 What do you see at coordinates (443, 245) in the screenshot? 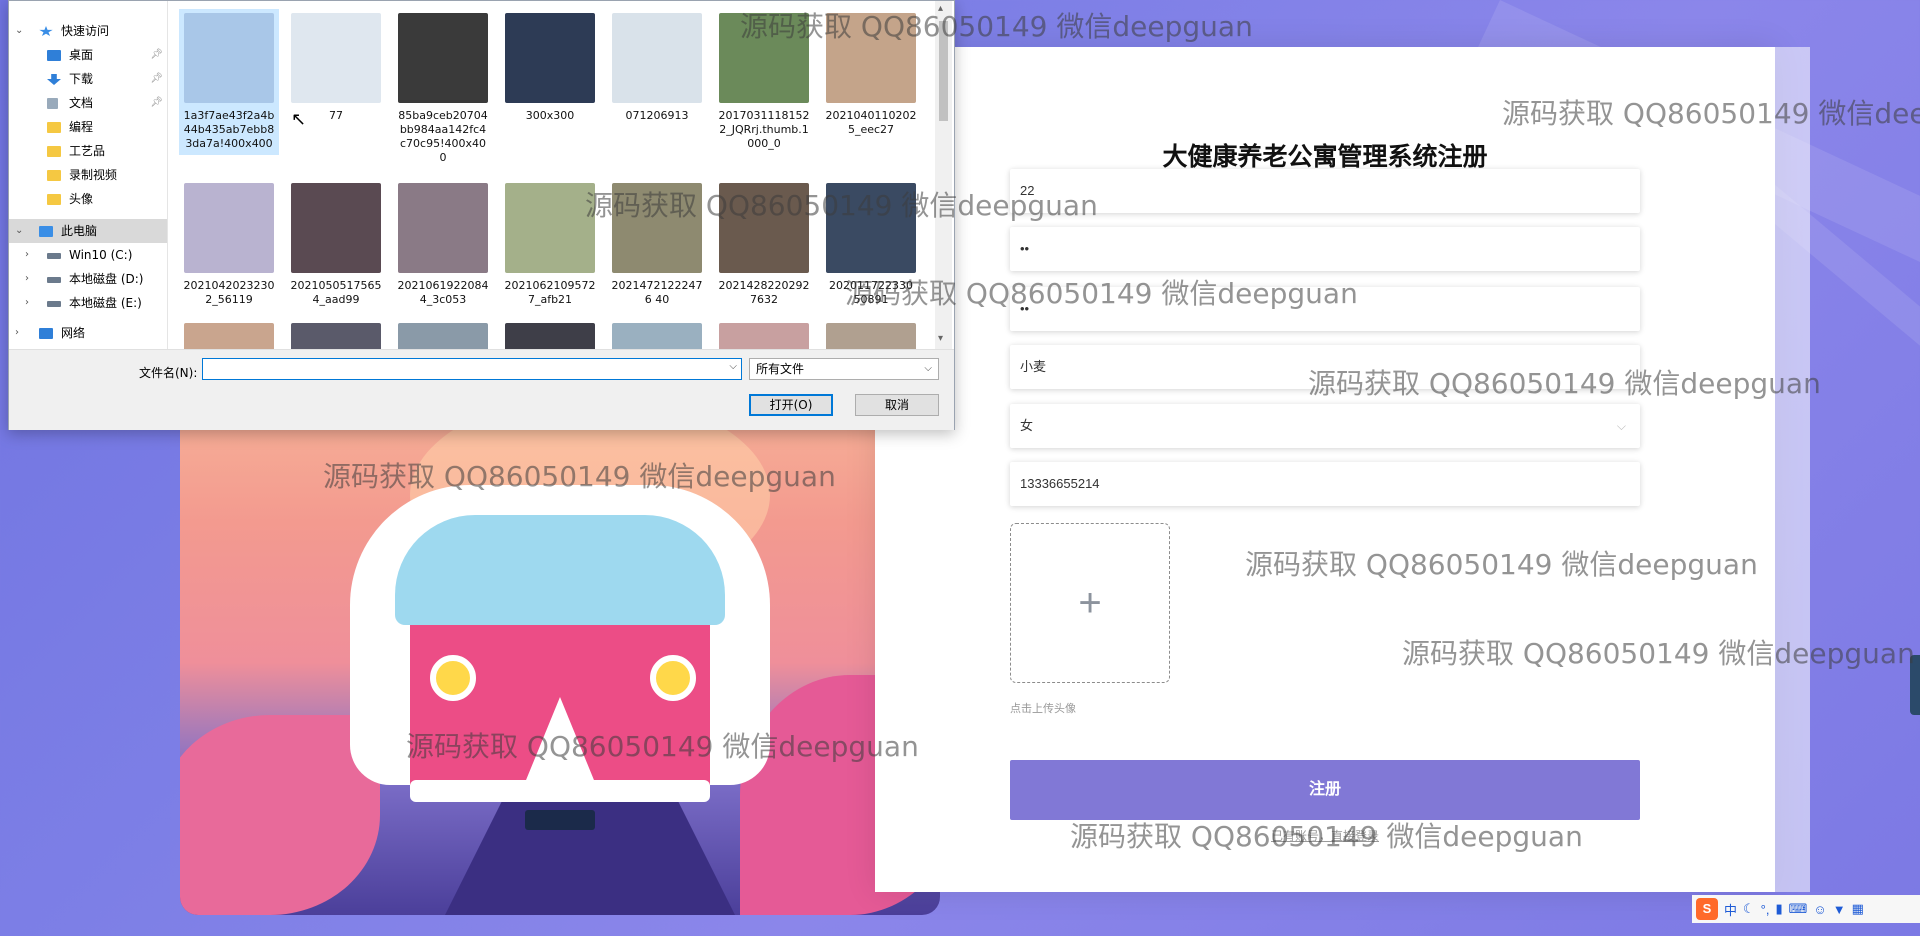
I see `file-tile: 20210619220844_3c053` at bounding box center [443, 245].